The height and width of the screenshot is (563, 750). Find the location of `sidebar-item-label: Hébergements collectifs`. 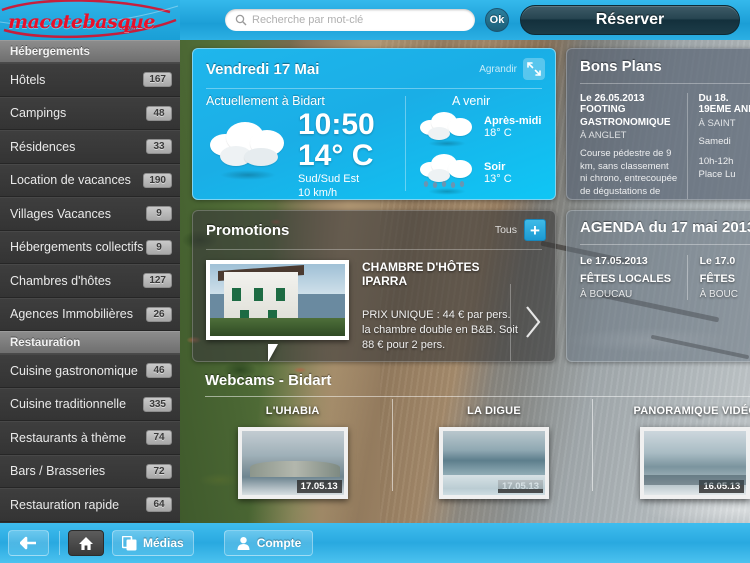

sidebar-item-label: Hébergements collectifs is located at coordinates (77, 247).